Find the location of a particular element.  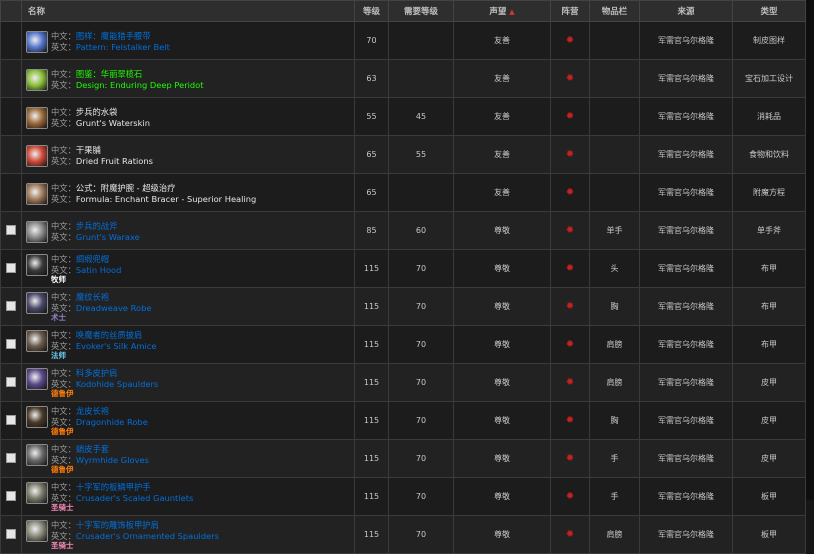

item-name-cn-link: 十字军的板鳞甲护手 is located at coordinates (113, 487).